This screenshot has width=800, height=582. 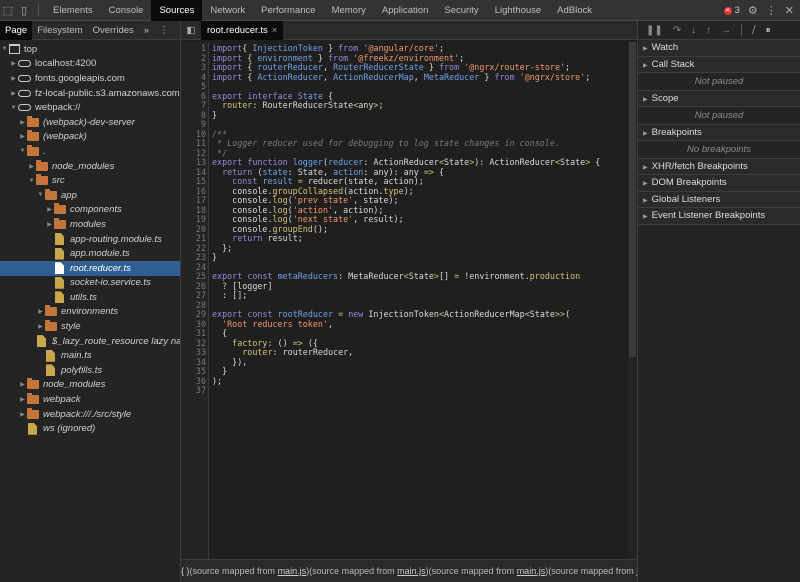 I want to click on step-icon: →, so click(x=726, y=30).